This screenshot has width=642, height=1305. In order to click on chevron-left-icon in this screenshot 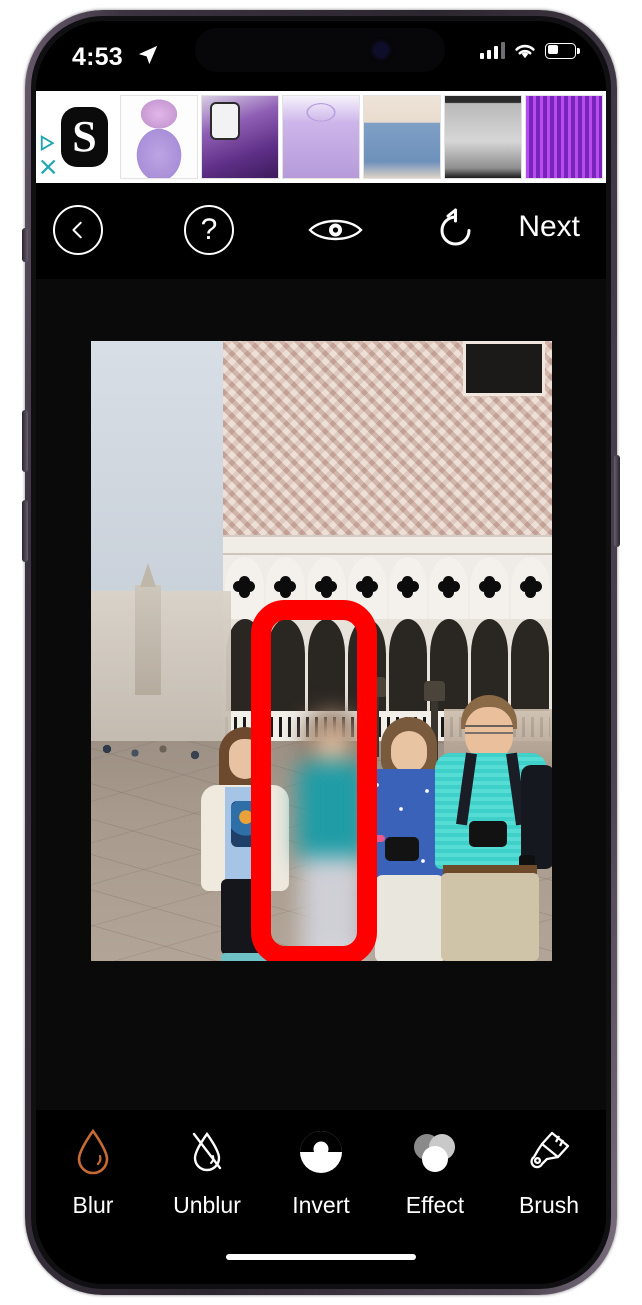, I will do `click(77, 230)`.